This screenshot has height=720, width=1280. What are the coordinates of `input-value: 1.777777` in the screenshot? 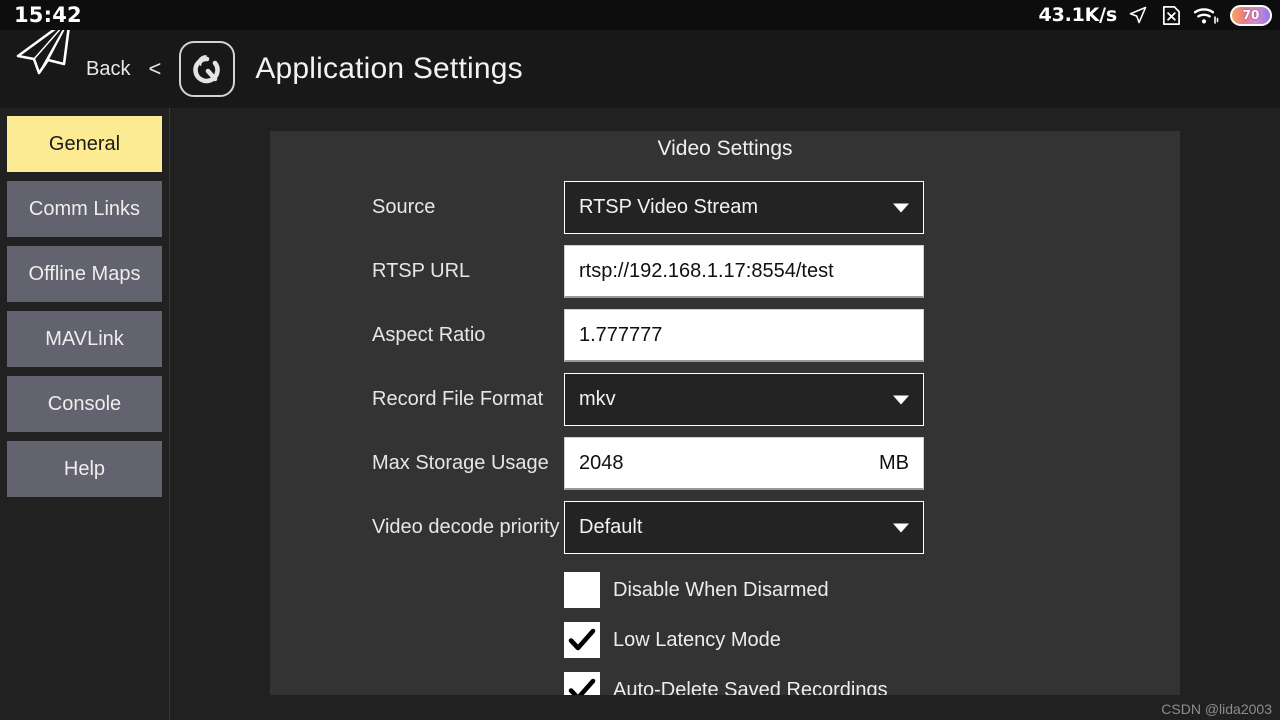 It's located at (621, 334).